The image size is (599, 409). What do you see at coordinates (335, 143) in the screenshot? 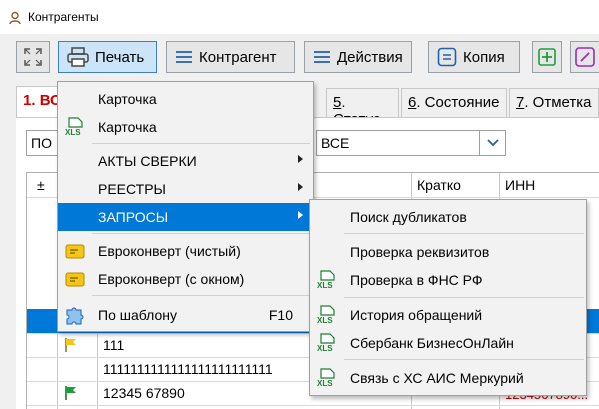
I see `filter-right-value: ВСЕ` at bounding box center [335, 143].